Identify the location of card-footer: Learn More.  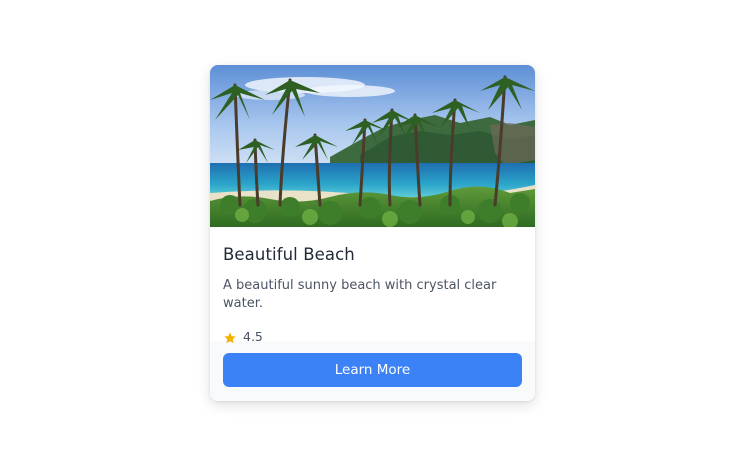
(372, 371).